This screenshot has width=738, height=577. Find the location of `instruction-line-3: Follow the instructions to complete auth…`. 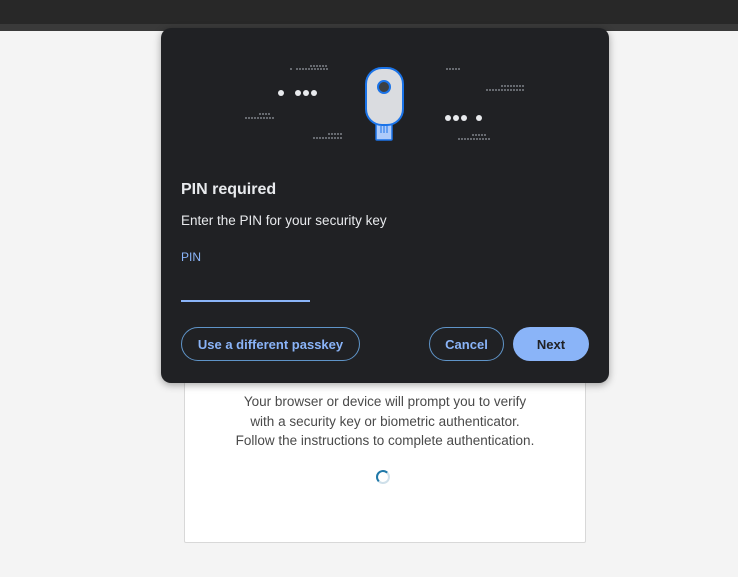

instruction-line-3: Follow the instructions to complete auth… is located at coordinates (385, 440).